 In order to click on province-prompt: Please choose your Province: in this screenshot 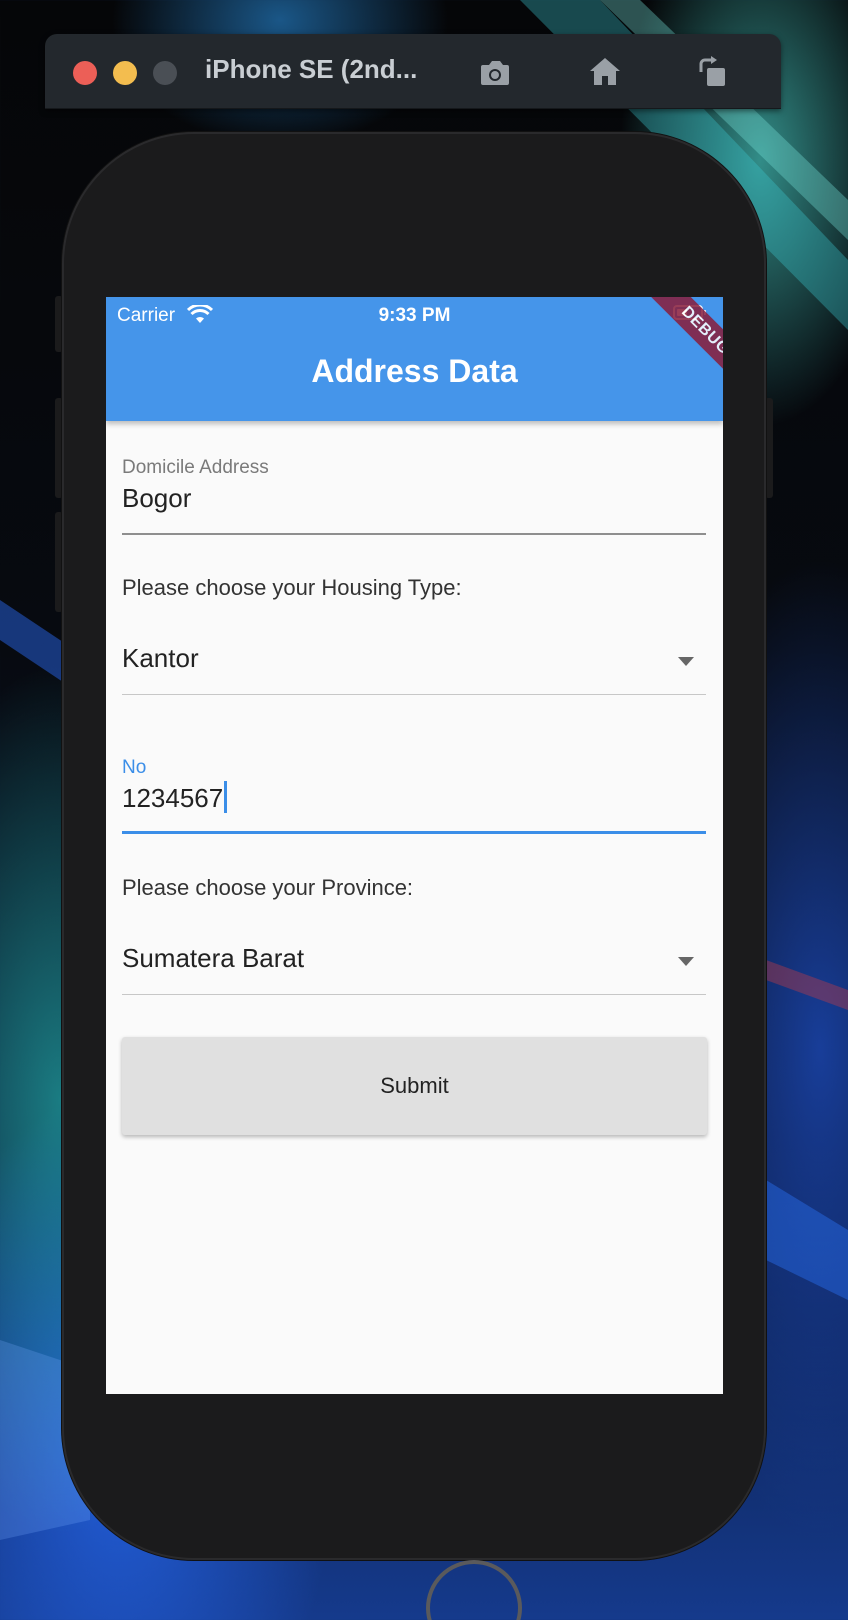, I will do `click(268, 887)`.